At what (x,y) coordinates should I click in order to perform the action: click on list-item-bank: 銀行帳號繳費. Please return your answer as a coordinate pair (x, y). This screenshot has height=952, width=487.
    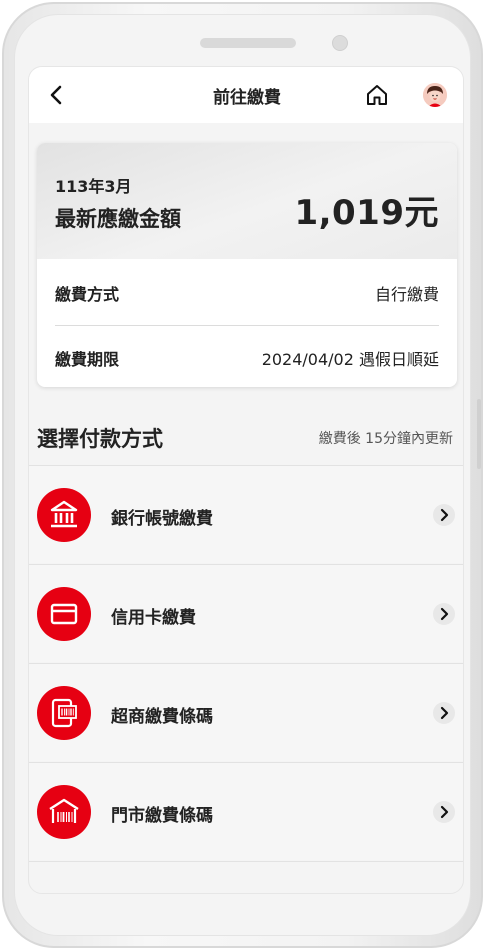
    Looking at the image, I should click on (246, 514).